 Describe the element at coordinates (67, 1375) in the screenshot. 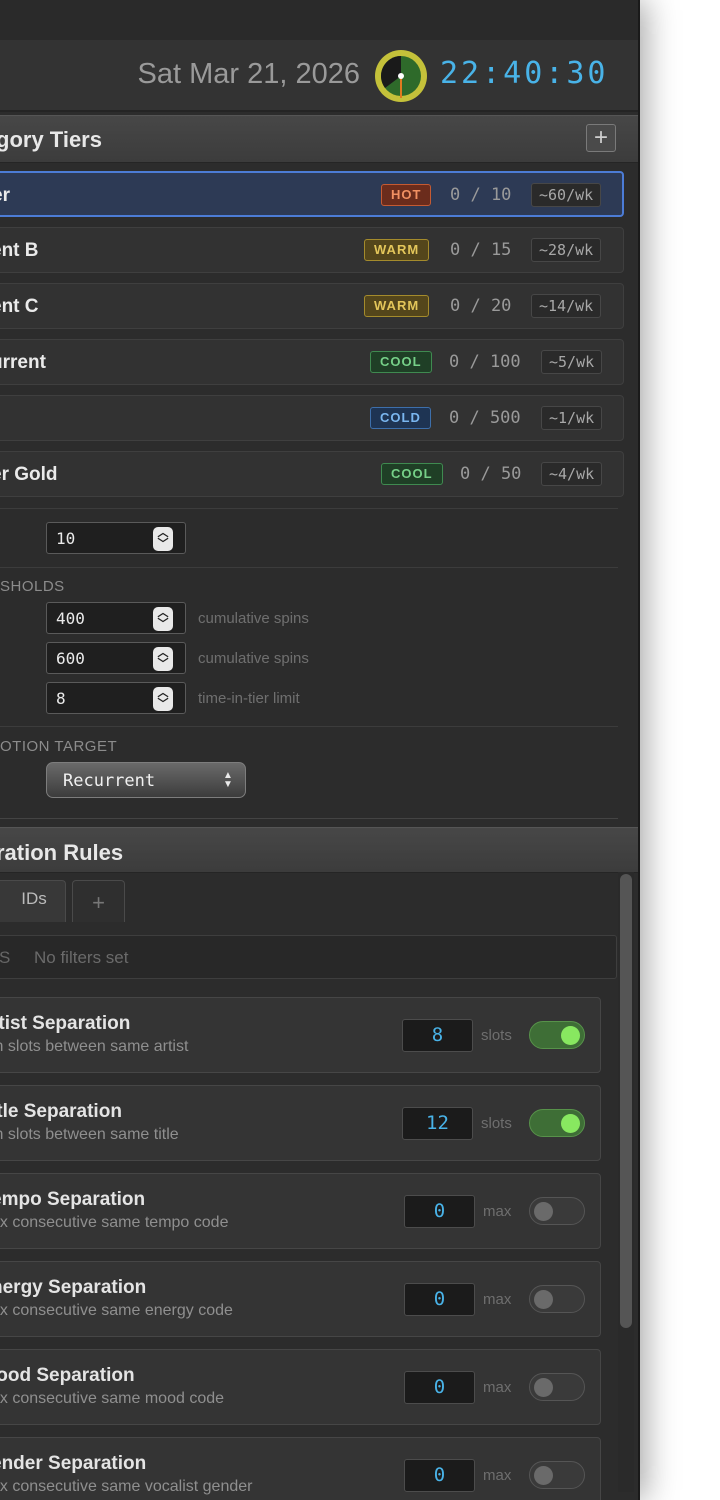

I see `rule-title: lood Separation` at that location.